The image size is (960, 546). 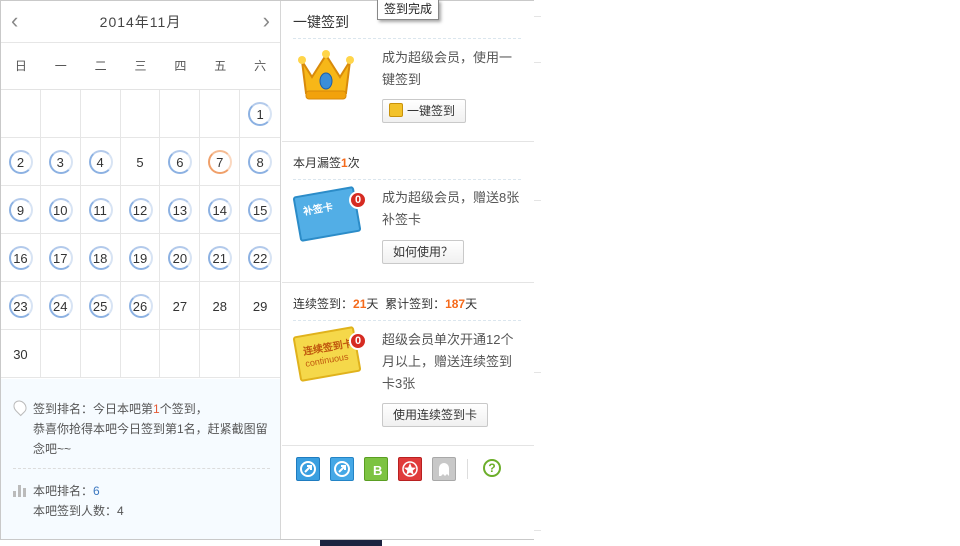 I want to click on calendar-day-number: 19, so click(x=140, y=258).